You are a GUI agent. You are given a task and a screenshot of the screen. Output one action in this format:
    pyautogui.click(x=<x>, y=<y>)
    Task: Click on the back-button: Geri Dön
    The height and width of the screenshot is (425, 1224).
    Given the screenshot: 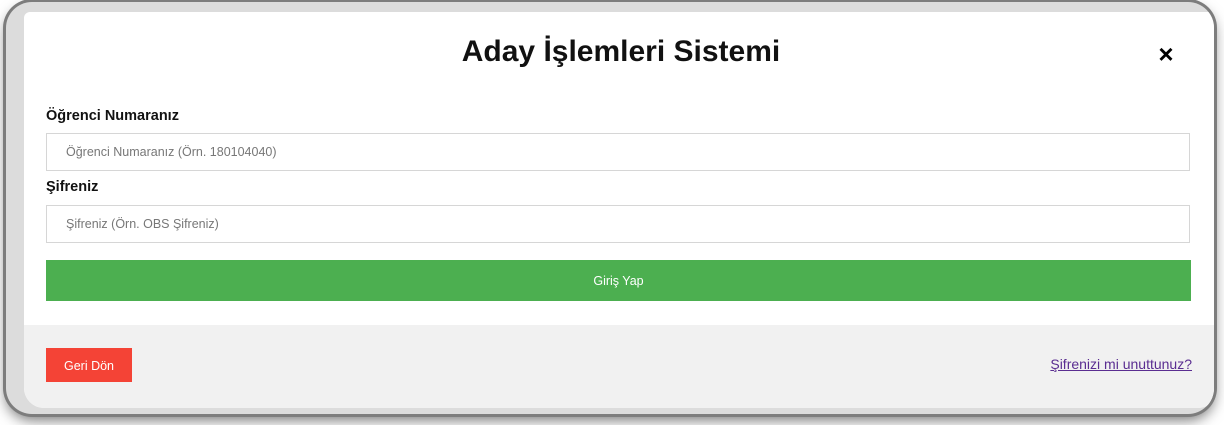 What is the action you would take?
    pyautogui.click(x=89, y=365)
    